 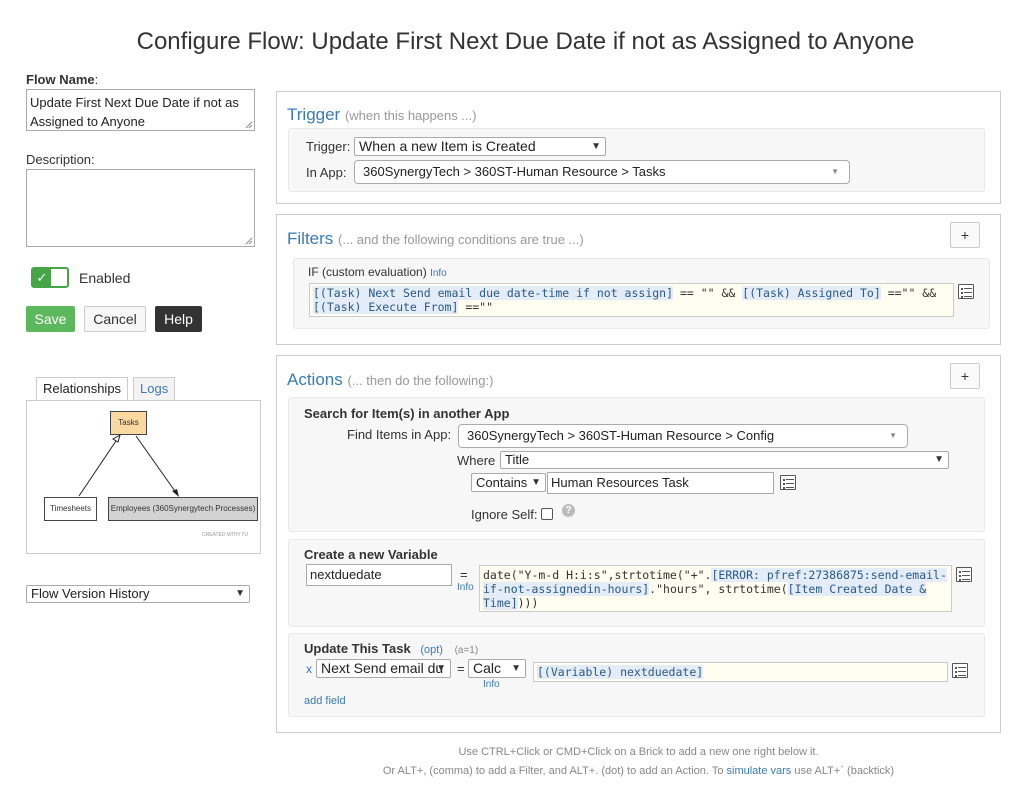 I want to click on variable-expr-text: ))), so click(x=528, y=603).